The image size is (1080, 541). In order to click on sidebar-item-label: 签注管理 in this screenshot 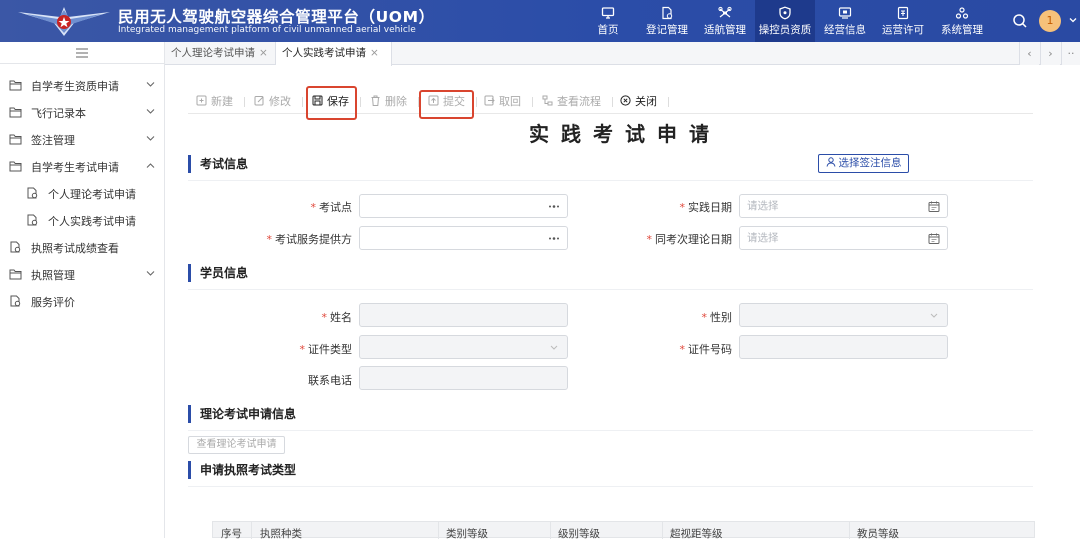, I will do `click(53, 140)`.